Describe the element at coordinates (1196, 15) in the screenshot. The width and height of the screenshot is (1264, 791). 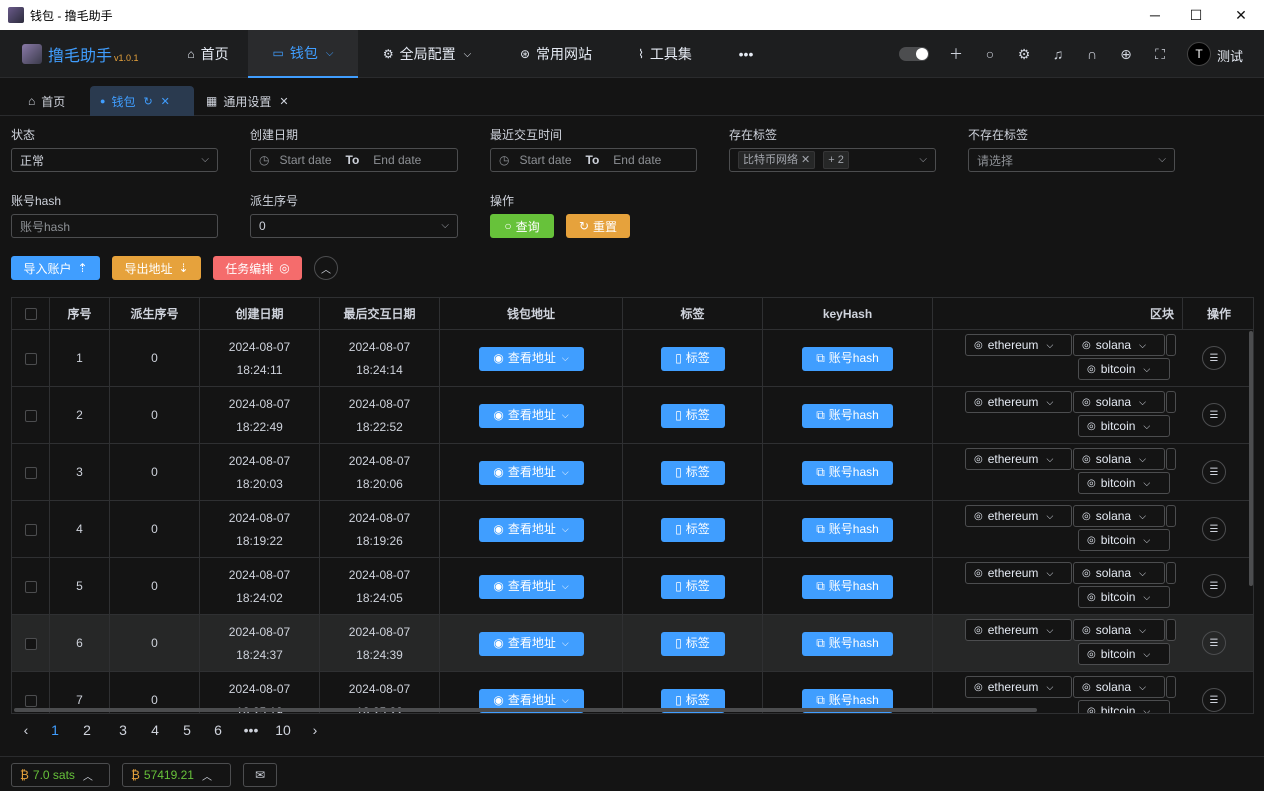
I see `maximize-button: ☐` at that location.